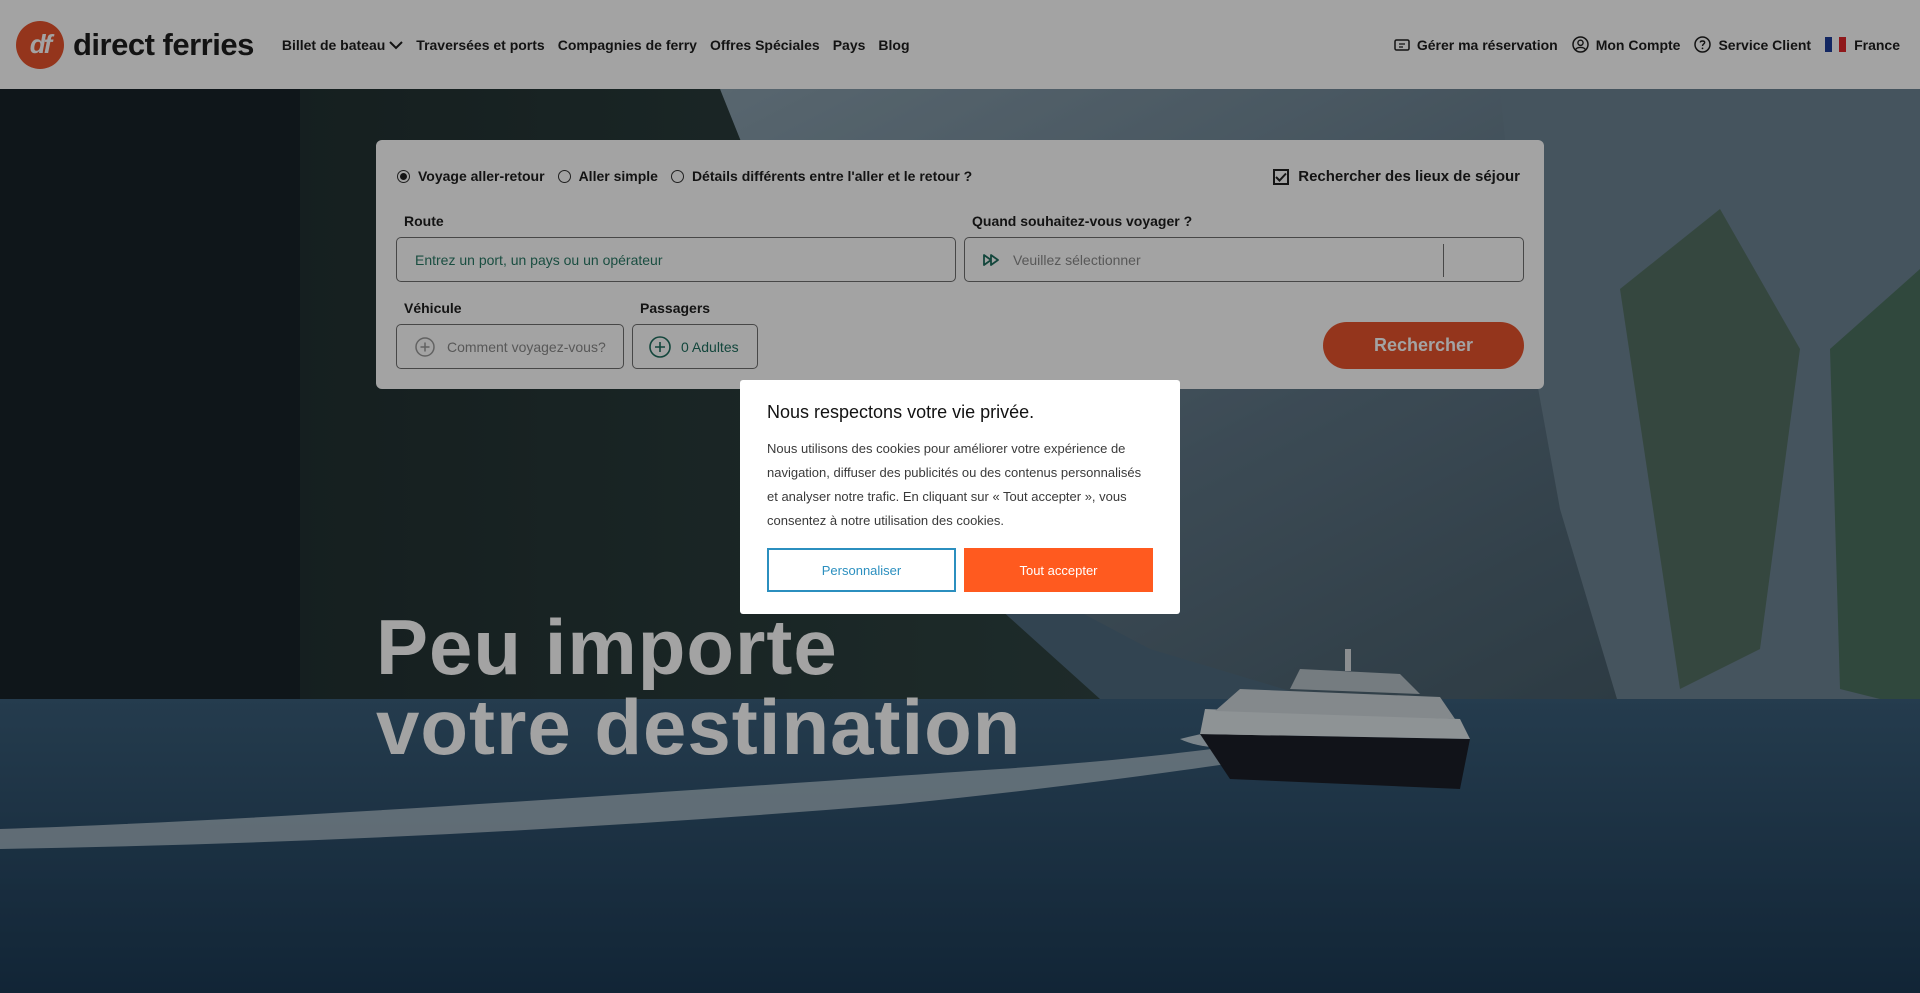 Image resolution: width=1920 pixels, height=993 pixels. What do you see at coordinates (861, 570) in the screenshot?
I see `customize-button: Personnaliser` at bounding box center [861, 570].